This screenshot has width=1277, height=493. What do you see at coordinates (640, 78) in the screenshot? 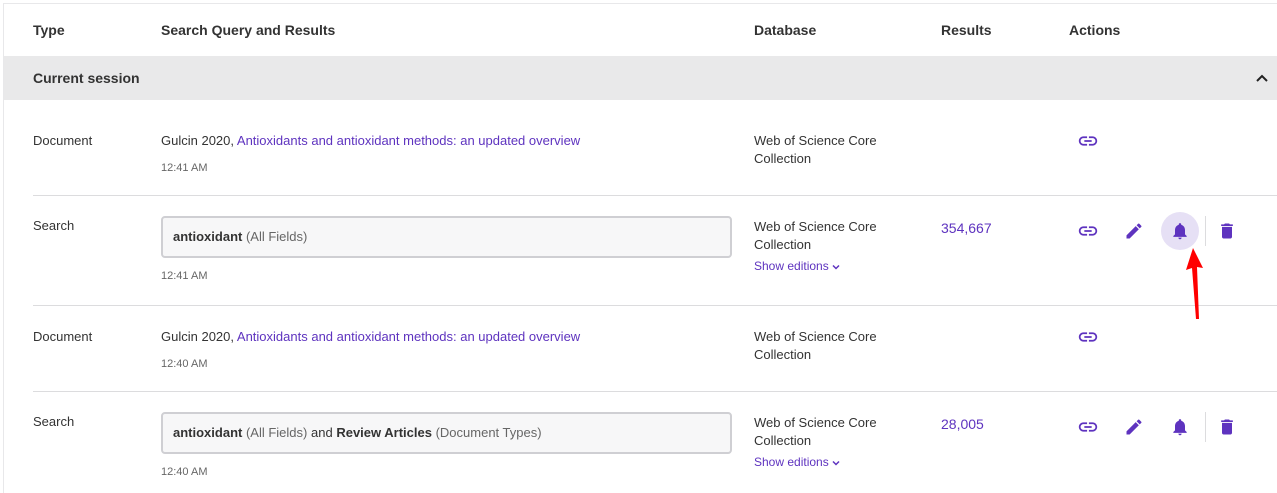
I see `current-session-bar: Current session` at bounding box center [640, 78].